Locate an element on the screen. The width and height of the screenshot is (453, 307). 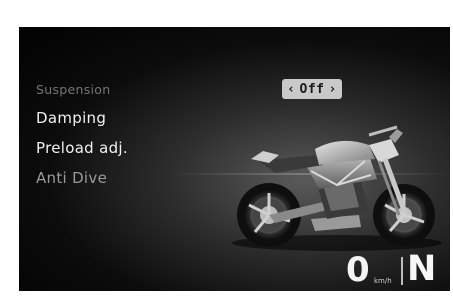
menu-item-anti-dive: Anti Dive is located at coordinates (71, 178).